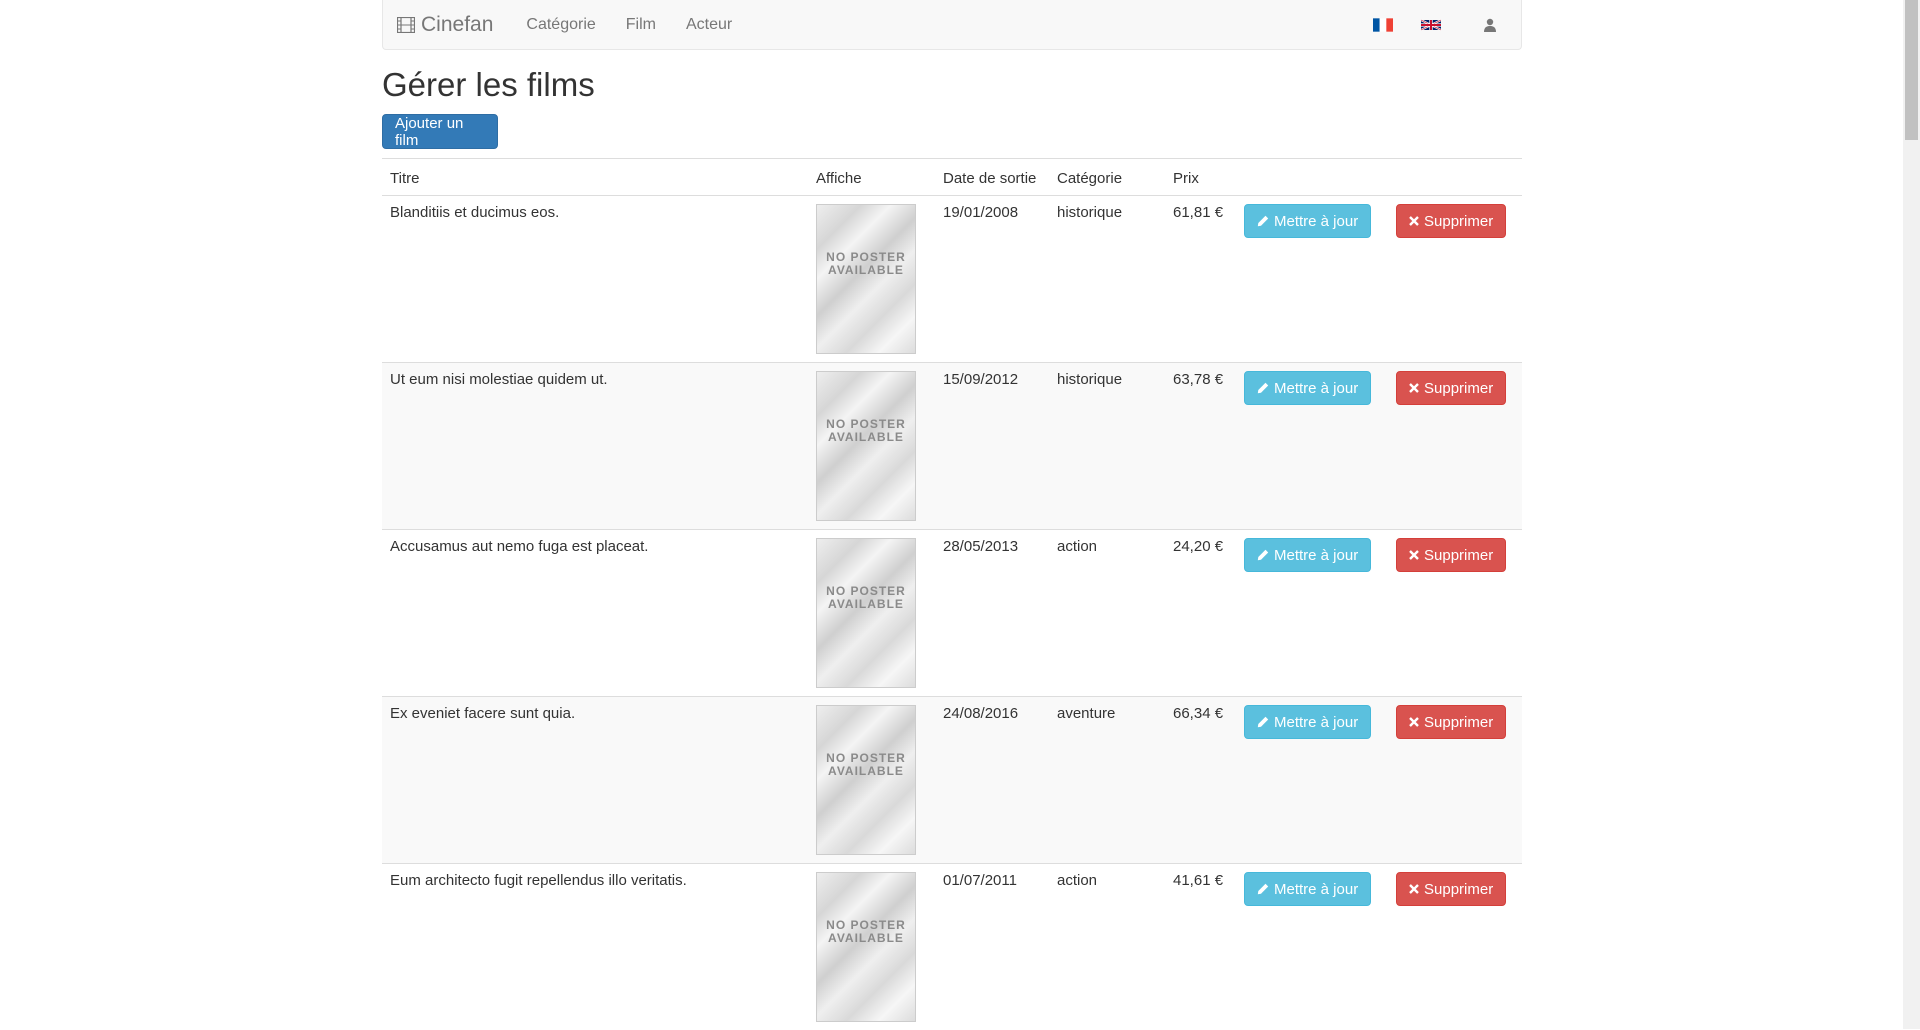 The width and height of the screenshot is (1920, 1030). I want to click on film-price: 41,61 €, so click(1200, 947).